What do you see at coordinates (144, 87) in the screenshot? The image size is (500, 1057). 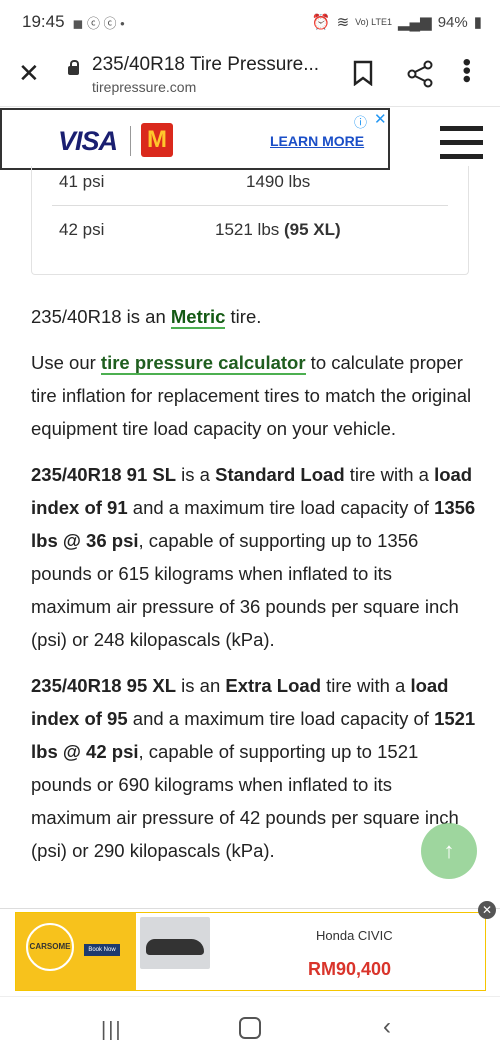 I see `page-url: tirepressure.com` at bounding box center [144, 87].